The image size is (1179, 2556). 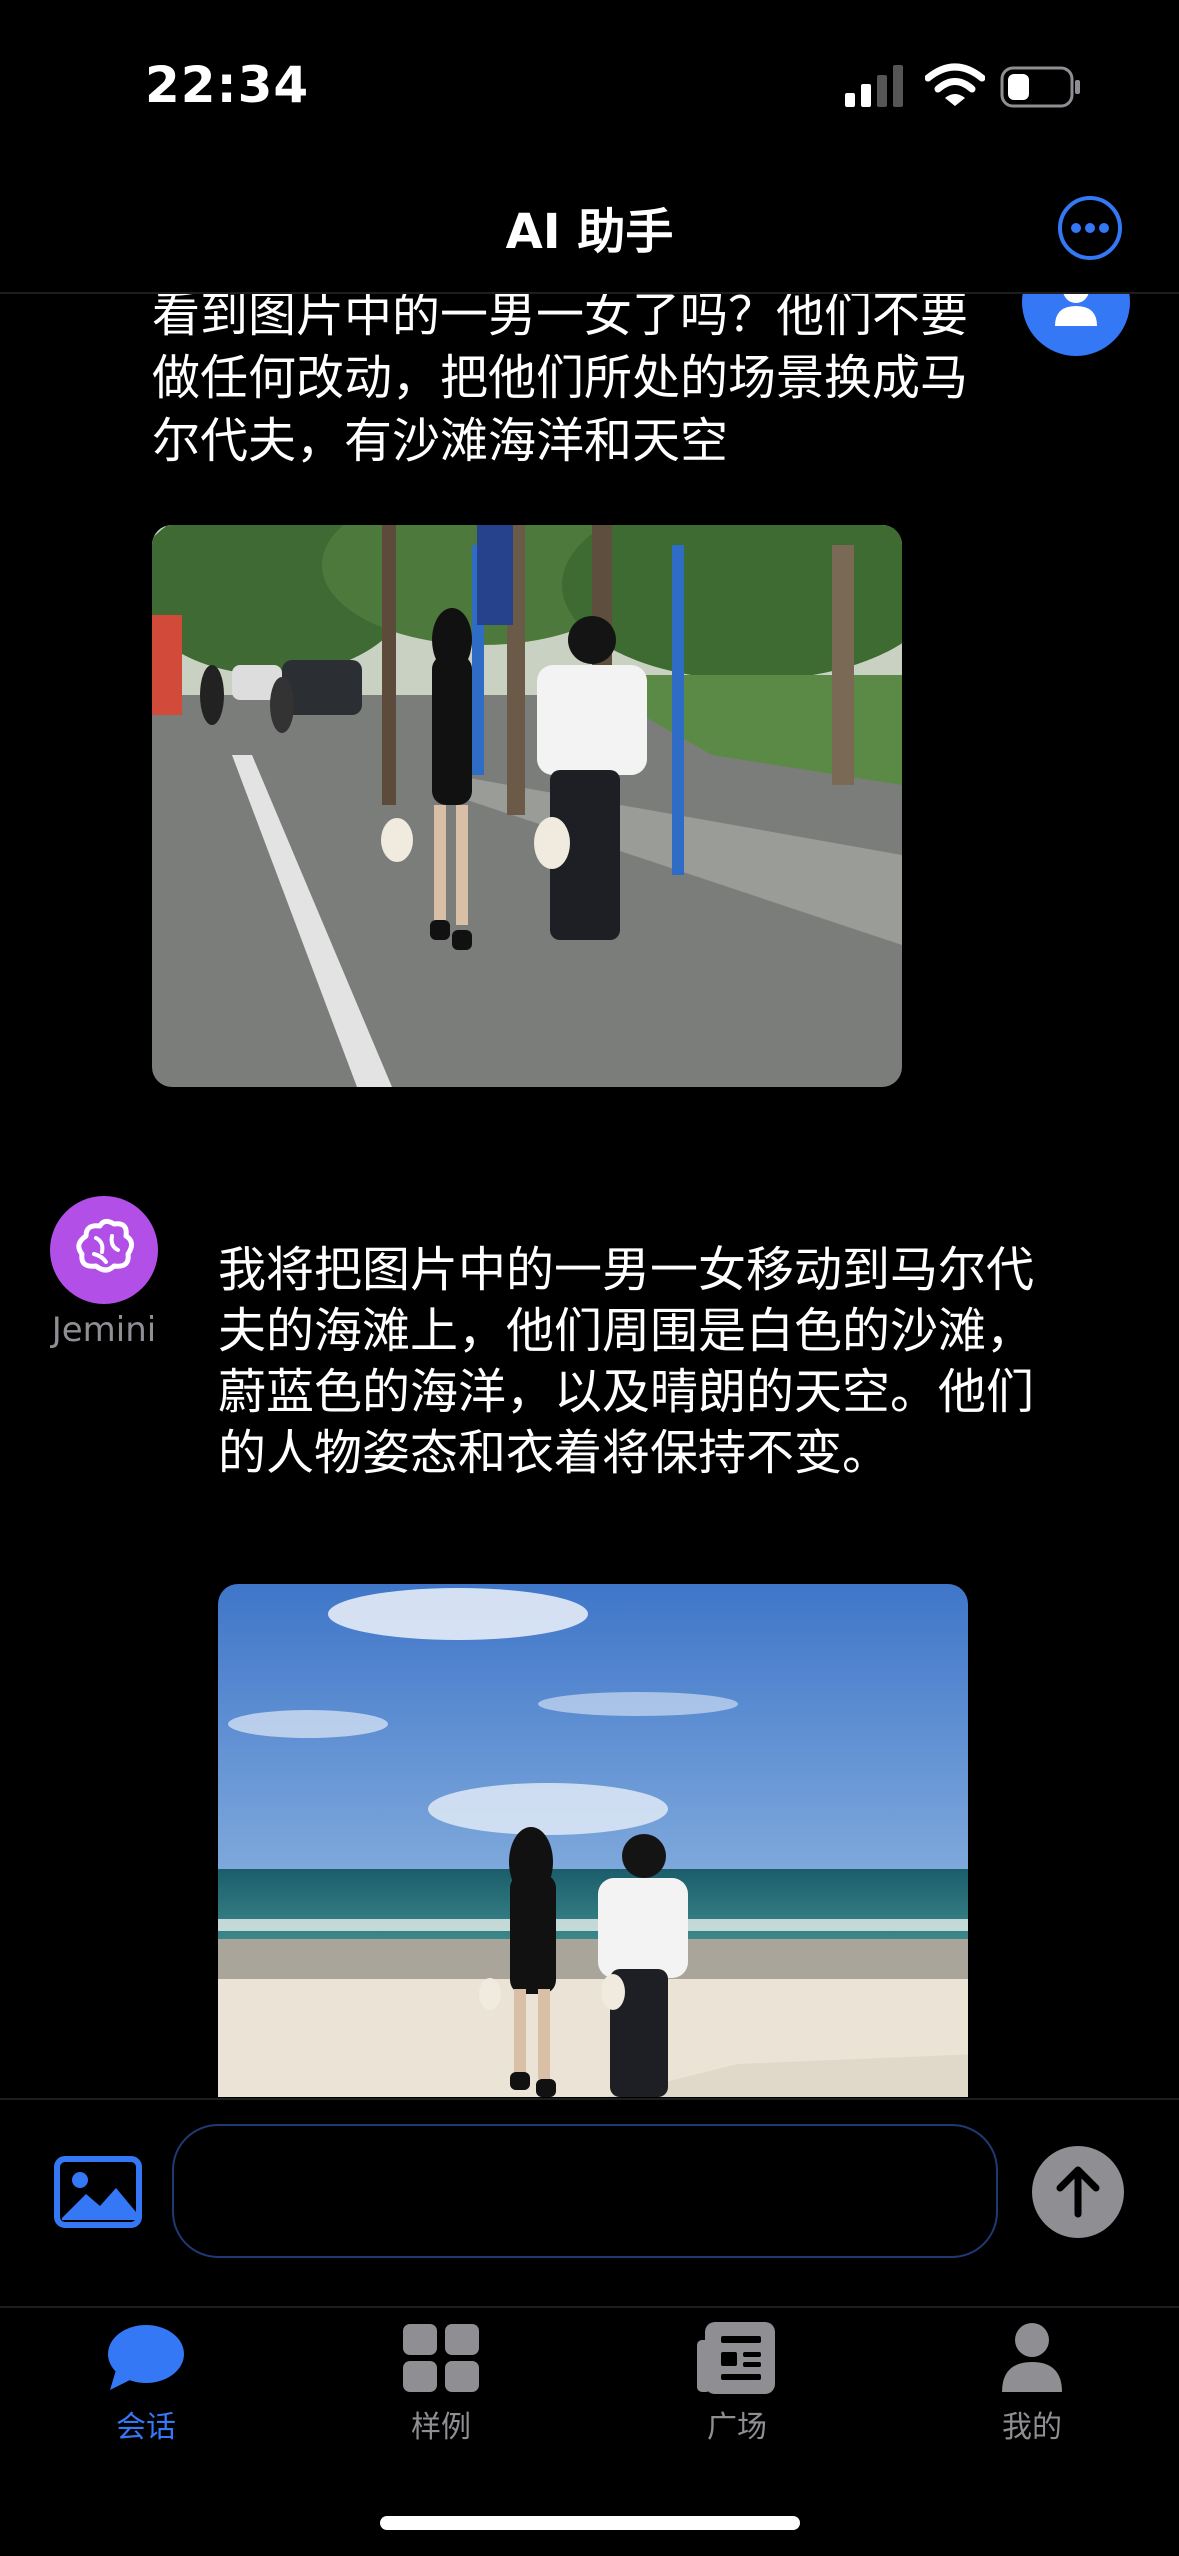 I want to click on tab-plaza: 广场, so click(x=737, y=2387).